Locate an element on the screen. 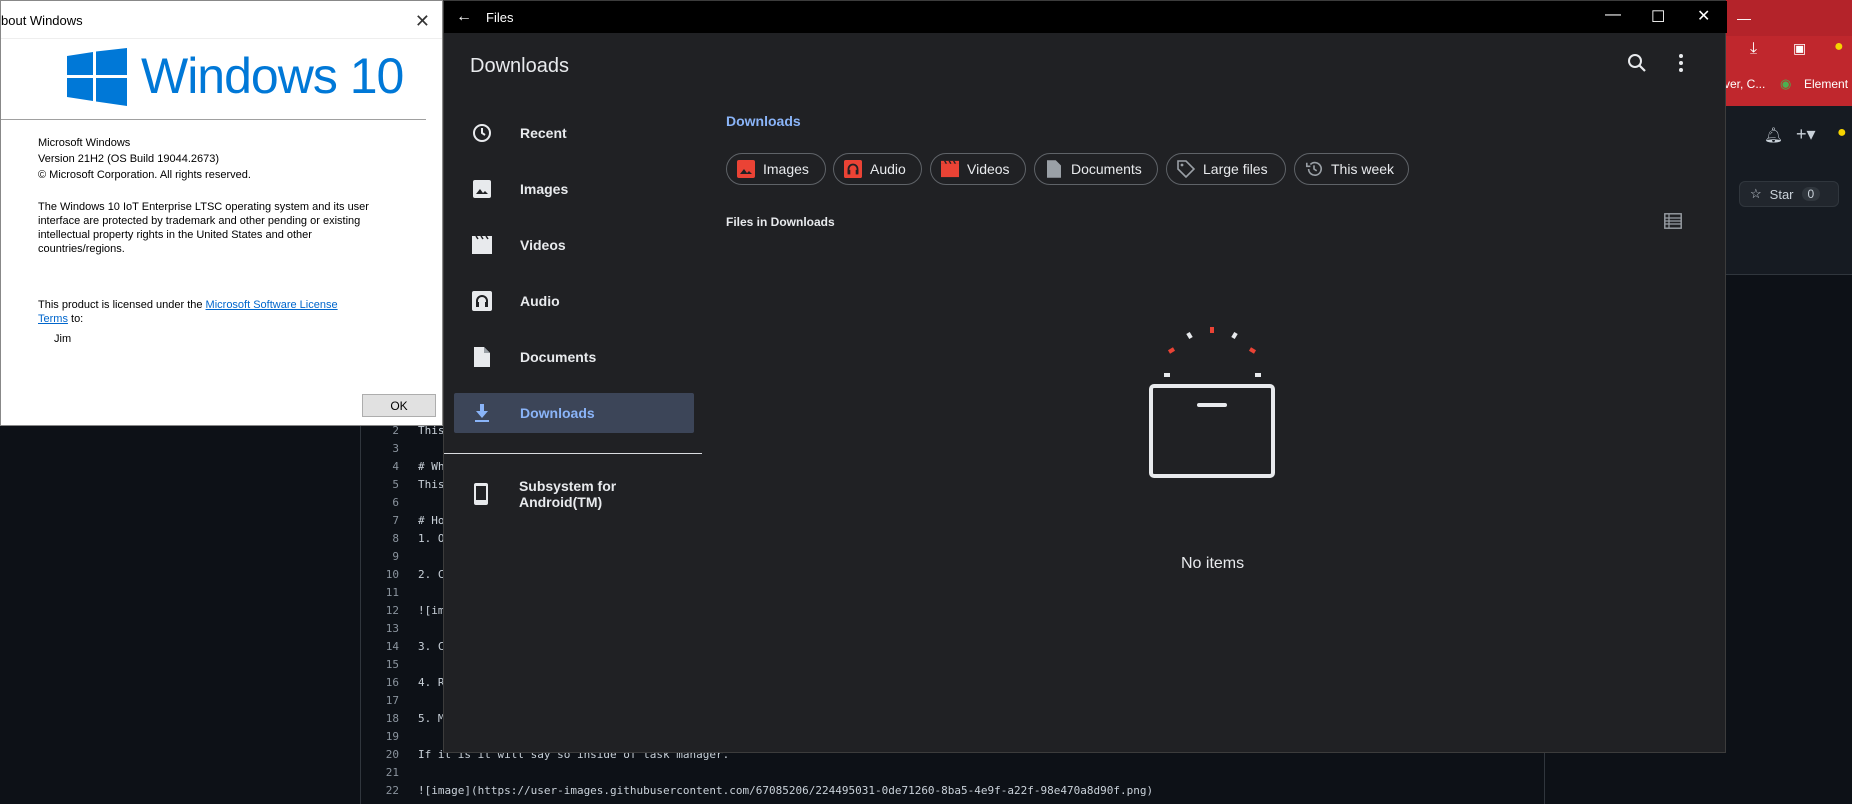 This screenshot has height=804, width=1852. nav-label: Videos is located at coordinates (543, 245).